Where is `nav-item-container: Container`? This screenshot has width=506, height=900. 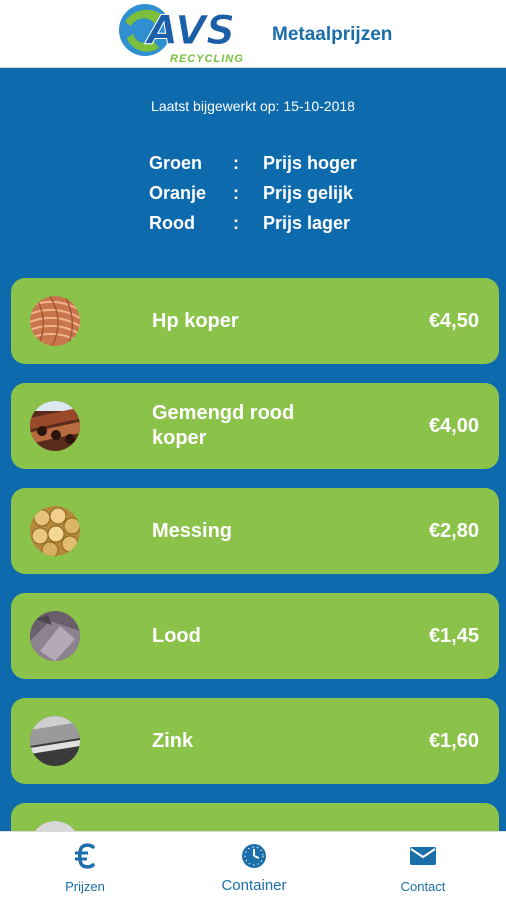
nav-item-container: Container is located at coordinates (254, 866).